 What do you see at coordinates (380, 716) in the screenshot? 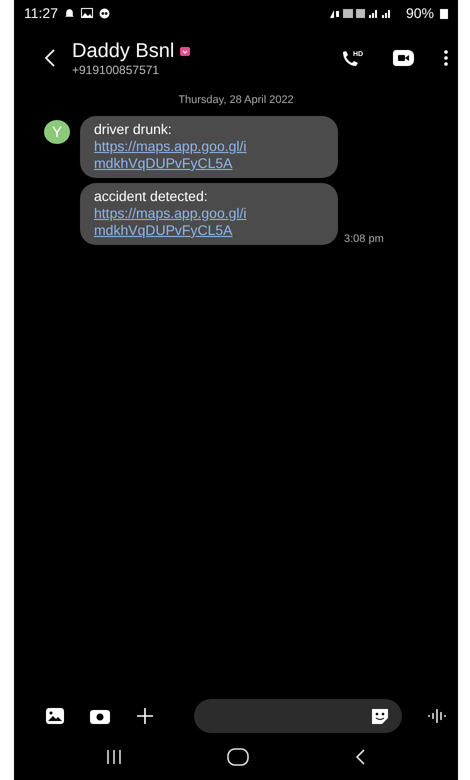
I see `sticker-icon` at bounding box center [380, 716].